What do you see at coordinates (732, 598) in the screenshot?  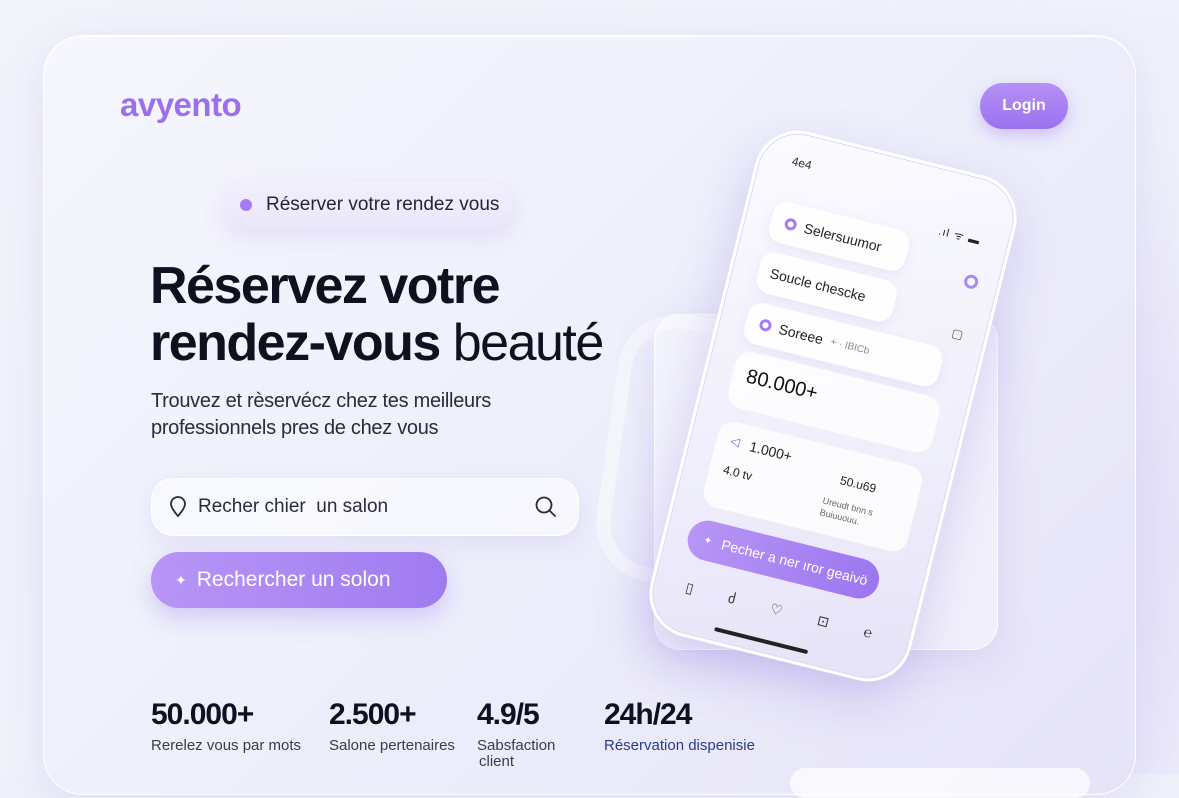 I see `phone-tab-icon: ძ` at bounding box center [732, 598].